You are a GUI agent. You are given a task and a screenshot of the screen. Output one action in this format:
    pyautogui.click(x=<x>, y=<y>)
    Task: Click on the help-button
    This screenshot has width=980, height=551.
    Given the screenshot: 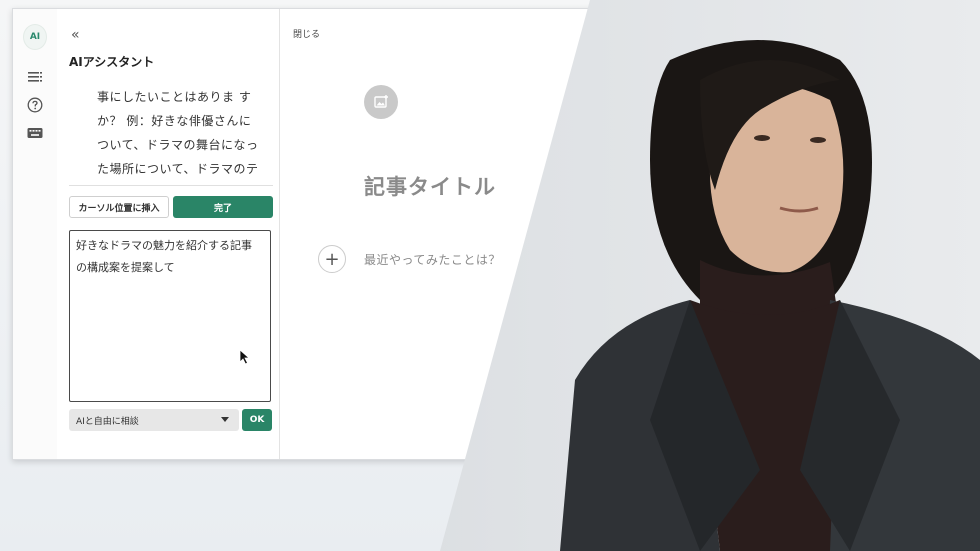 What is the action you would take?
    pyautogui.click(x=35, y=105)
    